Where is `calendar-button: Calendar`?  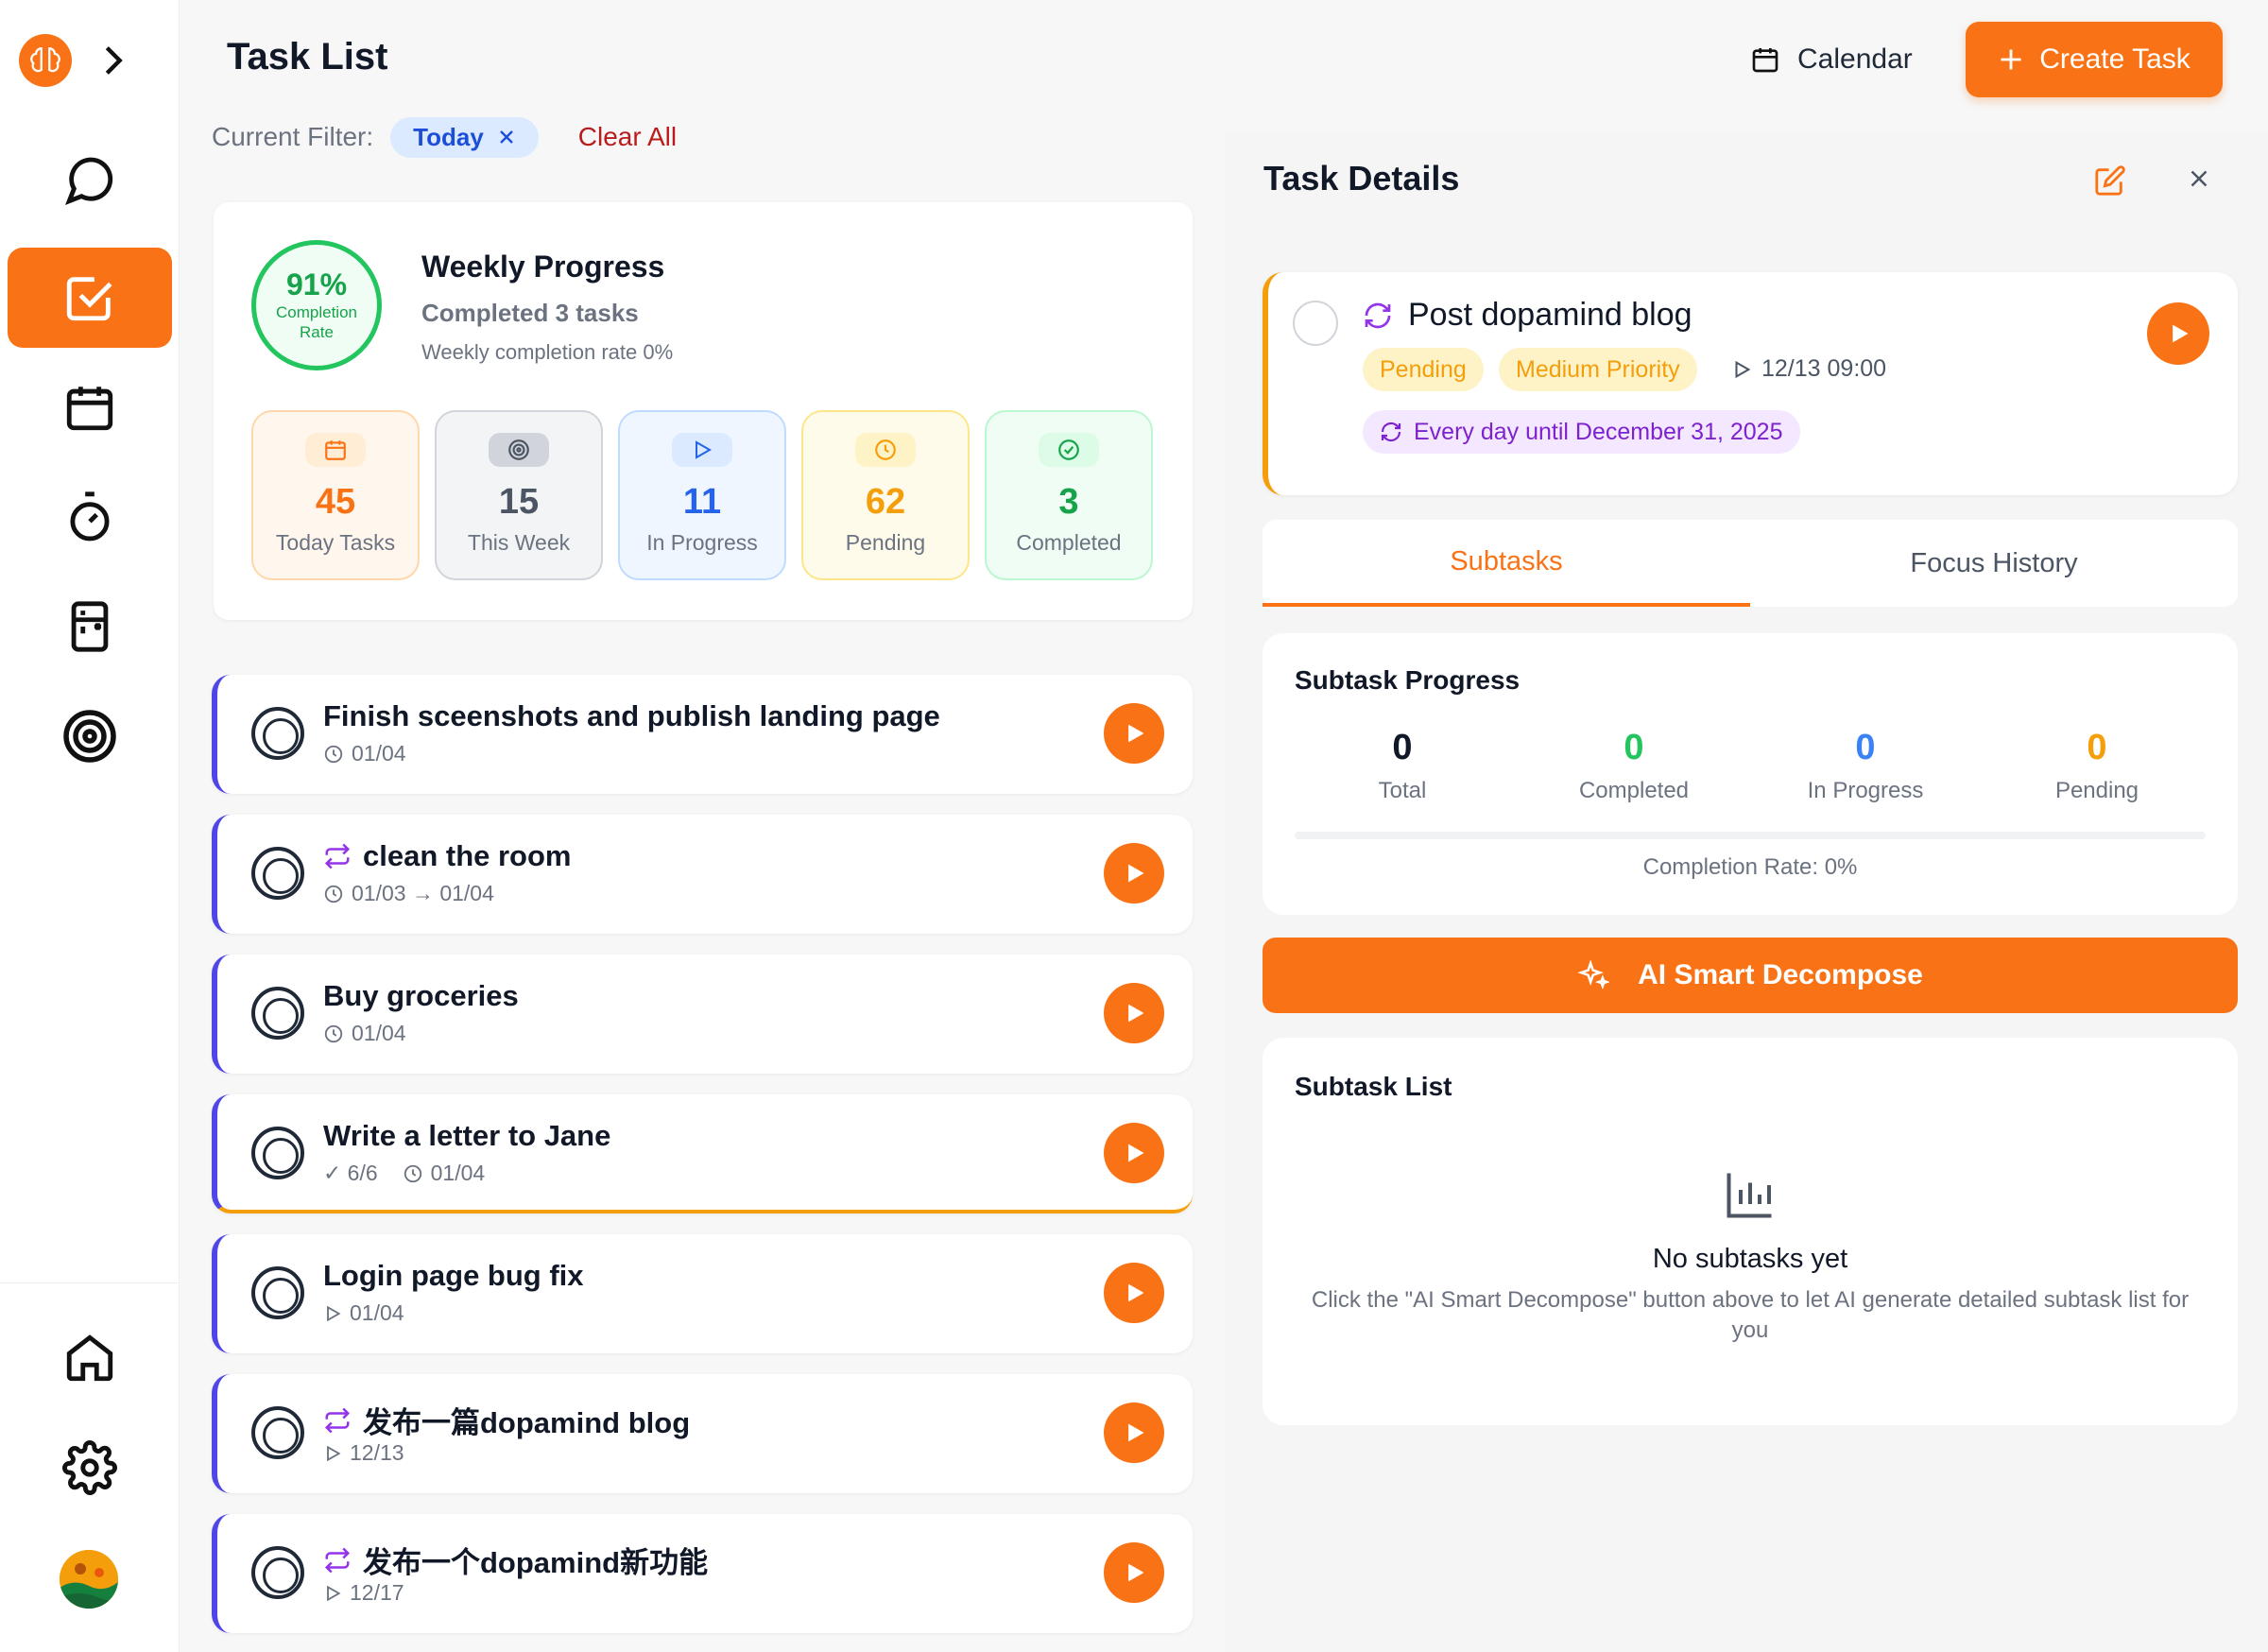 calendar-button: Calendar is located at coordinates (1831, 59).